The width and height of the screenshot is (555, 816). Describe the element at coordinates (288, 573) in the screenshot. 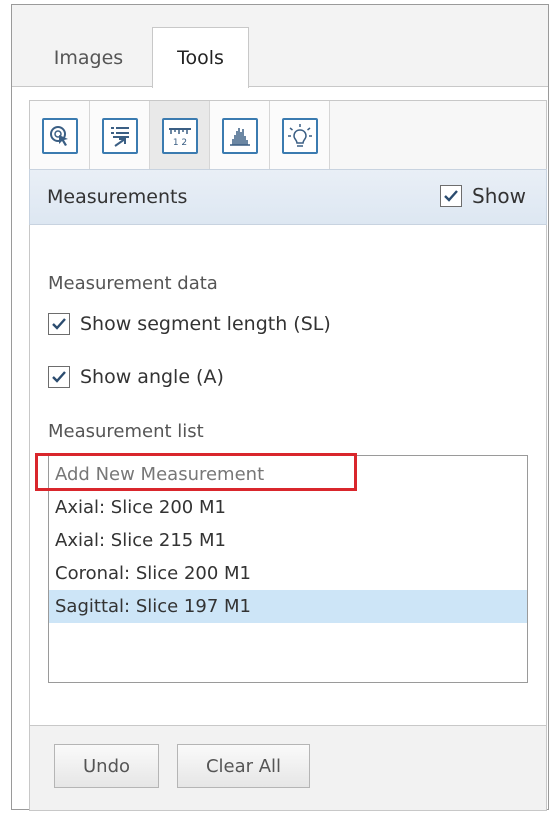

I see `list-item: Coronal: Slice 200 M1` at that location.